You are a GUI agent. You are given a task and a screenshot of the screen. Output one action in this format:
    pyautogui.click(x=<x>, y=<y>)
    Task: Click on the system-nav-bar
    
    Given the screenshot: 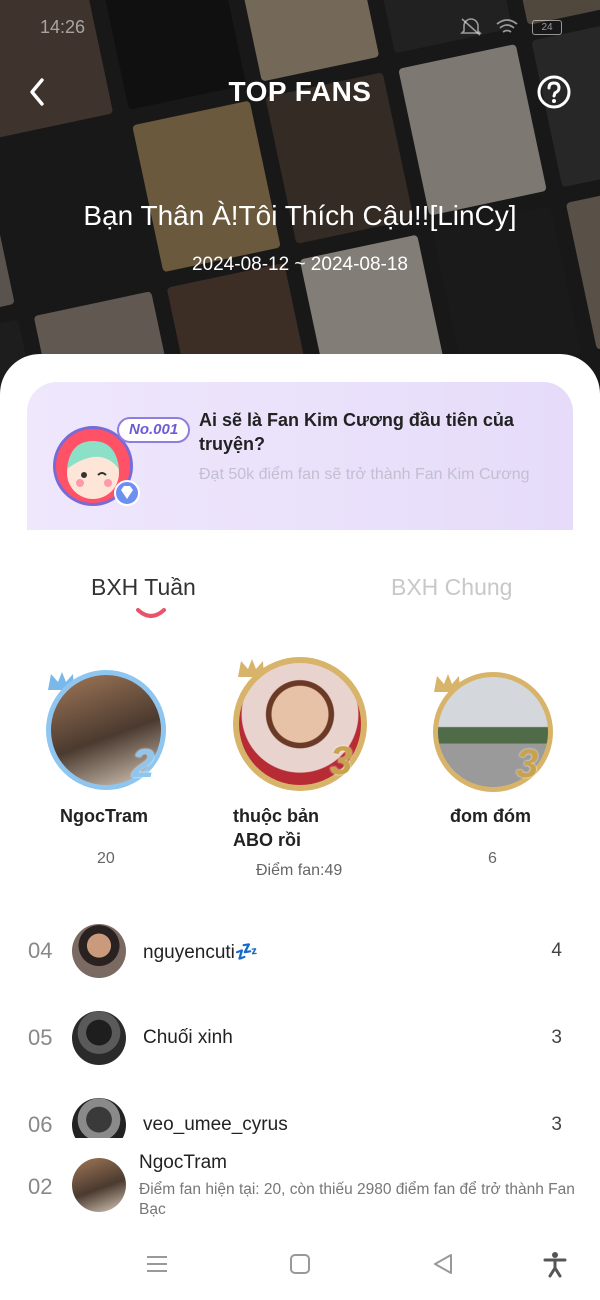 What is the action you would take?
    pyautogui.click(x=300, y=1264)
    